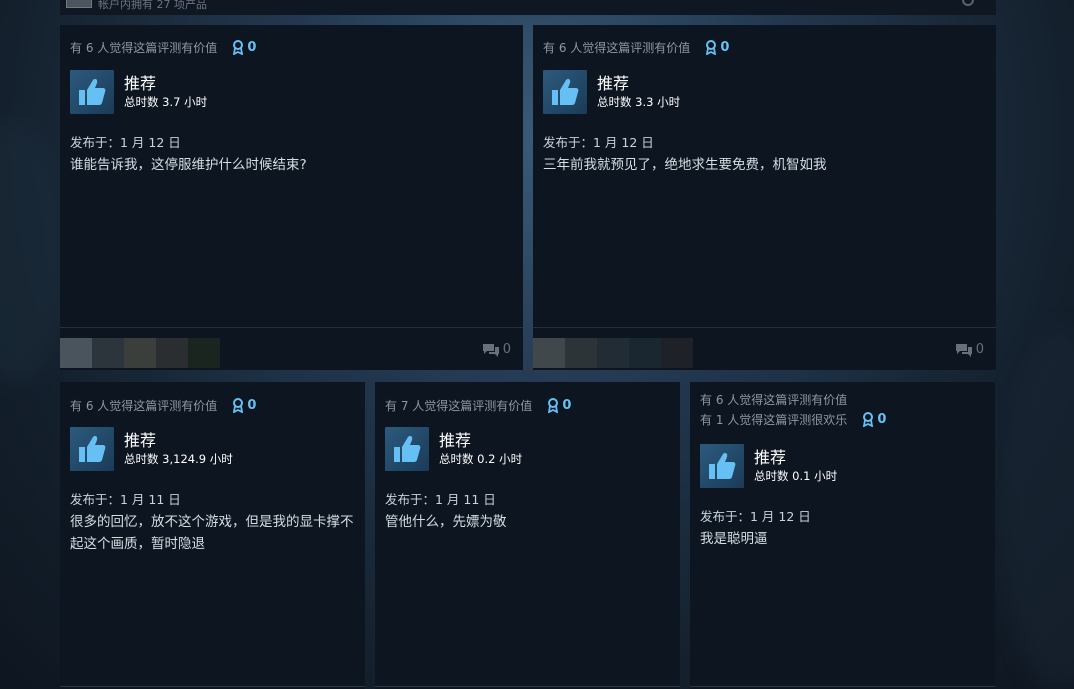 Image resolution: width=1074 pixels, height=689 pixels. I want to click on review-content: 三年前我就预见了，绝地求生要免费，机智如我, so click(685, 165).